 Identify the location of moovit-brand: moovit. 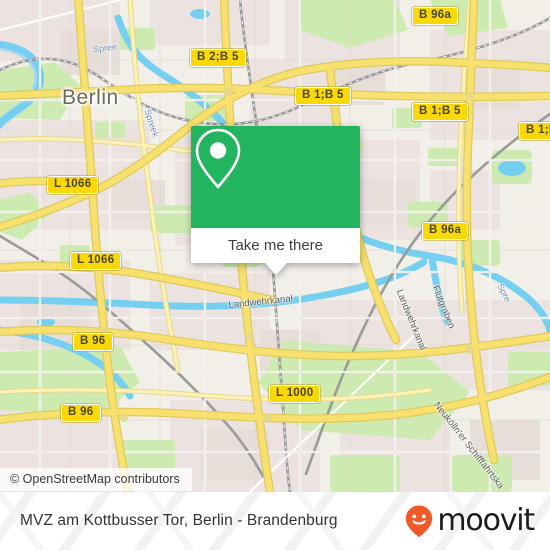
(469, 520).